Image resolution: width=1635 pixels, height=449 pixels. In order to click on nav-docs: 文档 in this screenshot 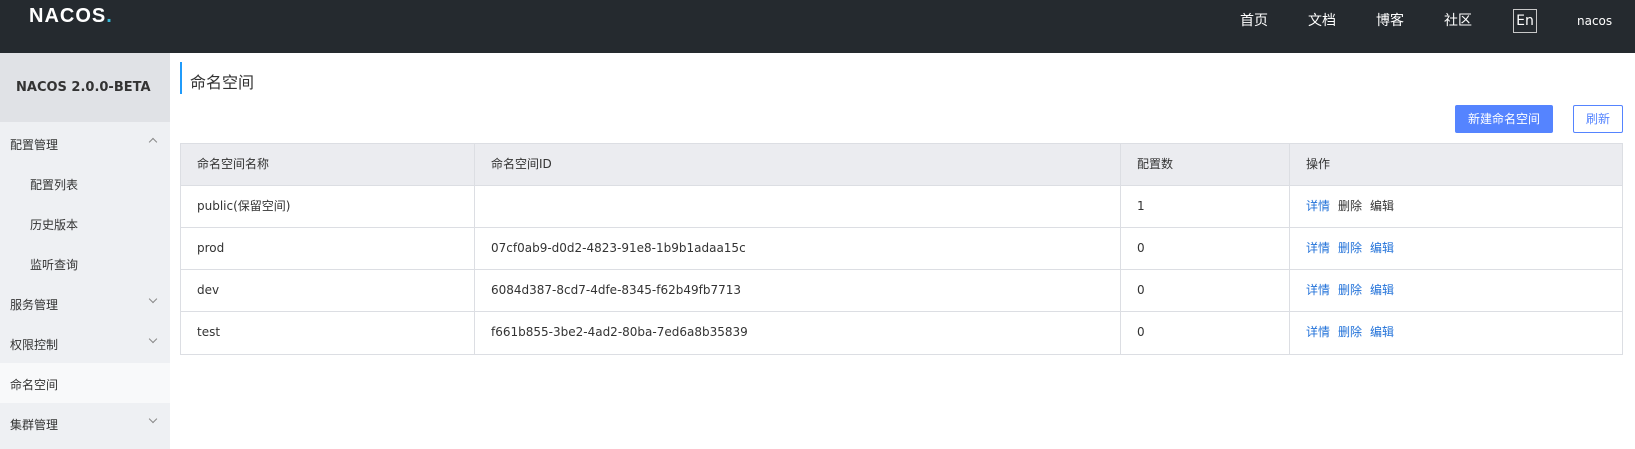, I will do `click(1322, 21)`.